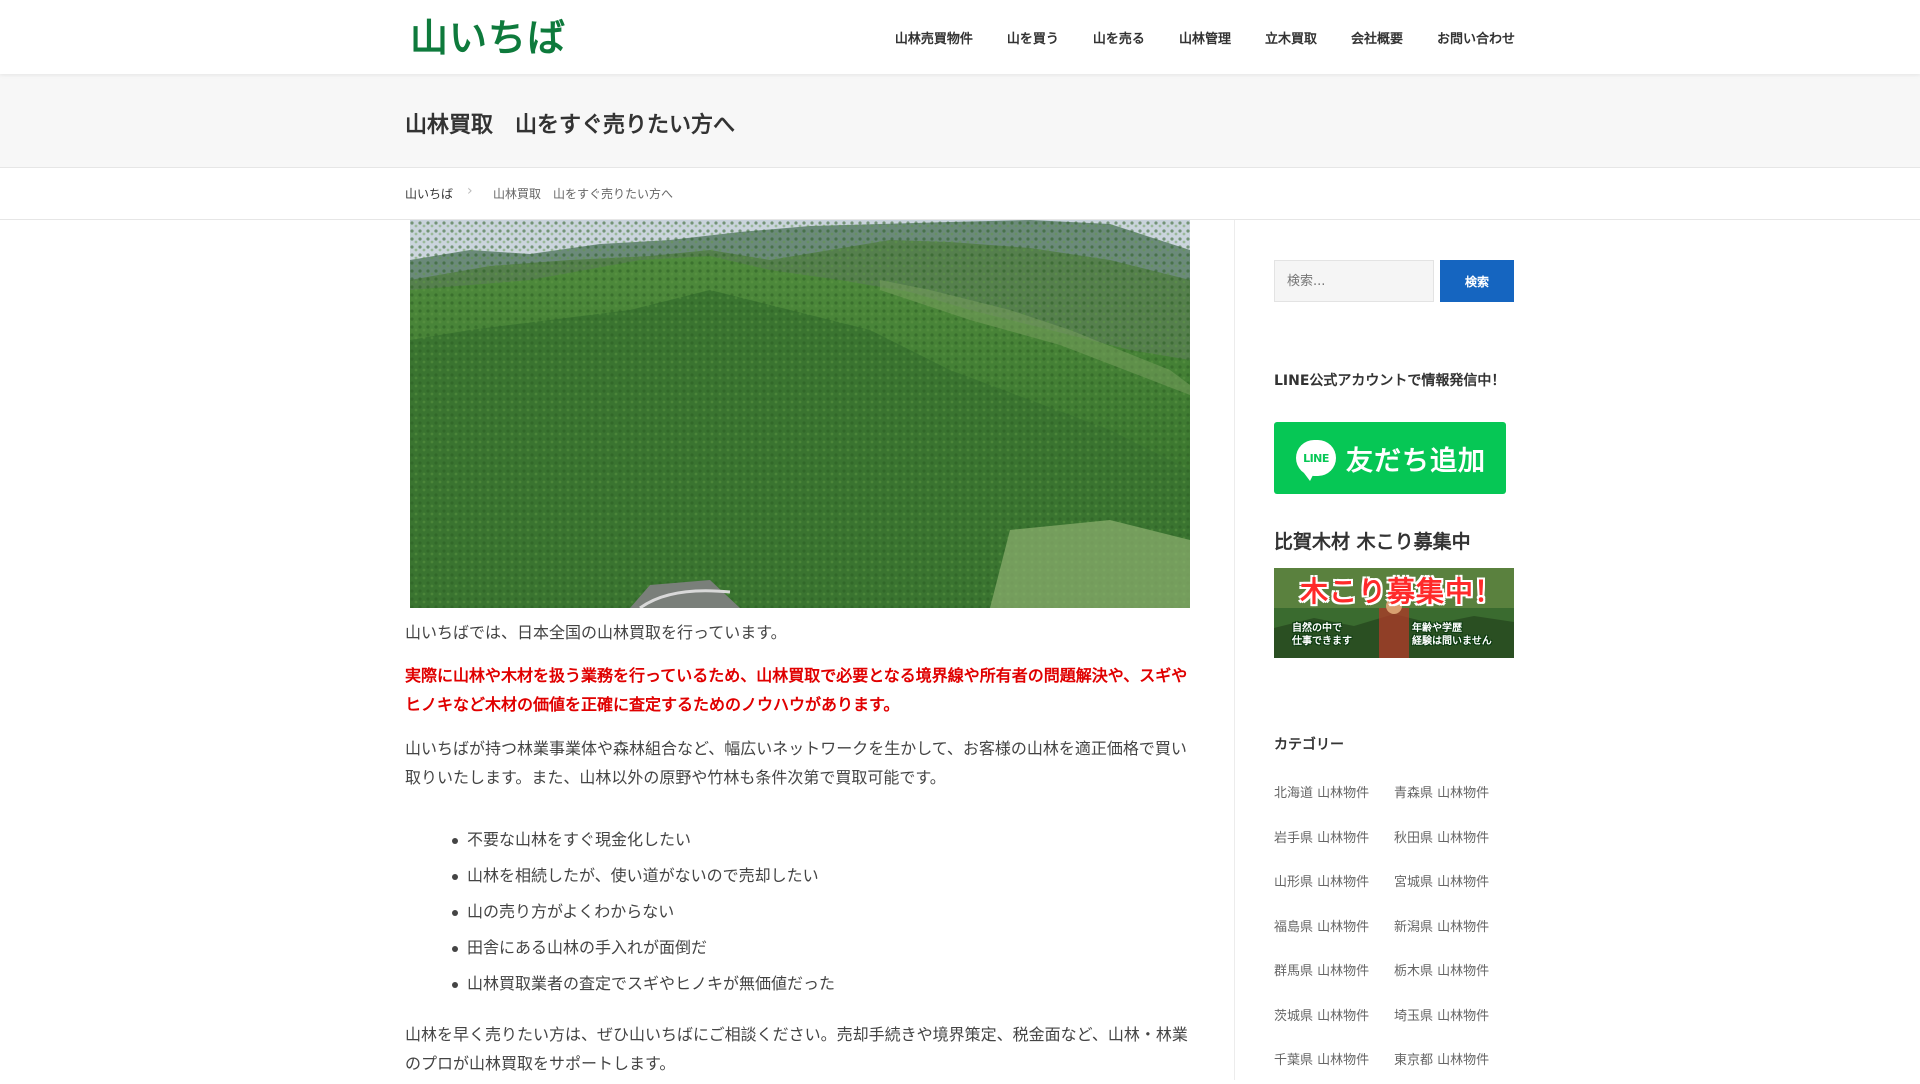 Image resolution: width=1920 pixels, height=1084 pixels. Describe the element at coordinates (1394, 613) in the screenshot. I see `recruit-banner: 木こり募集中！ 自然の中で 仕事できます 年齢や学歴 経験は問いません` at that location.